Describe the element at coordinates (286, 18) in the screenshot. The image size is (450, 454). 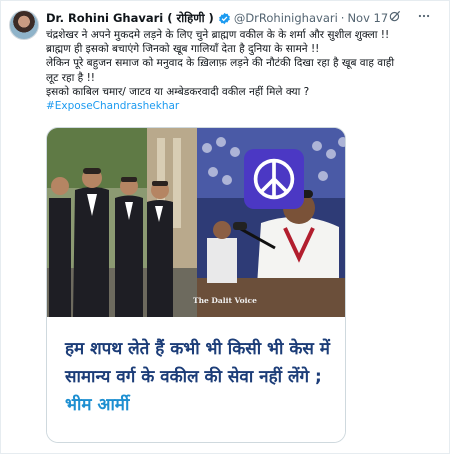
I see `author-handle: @DrRohinighavari` at that location.